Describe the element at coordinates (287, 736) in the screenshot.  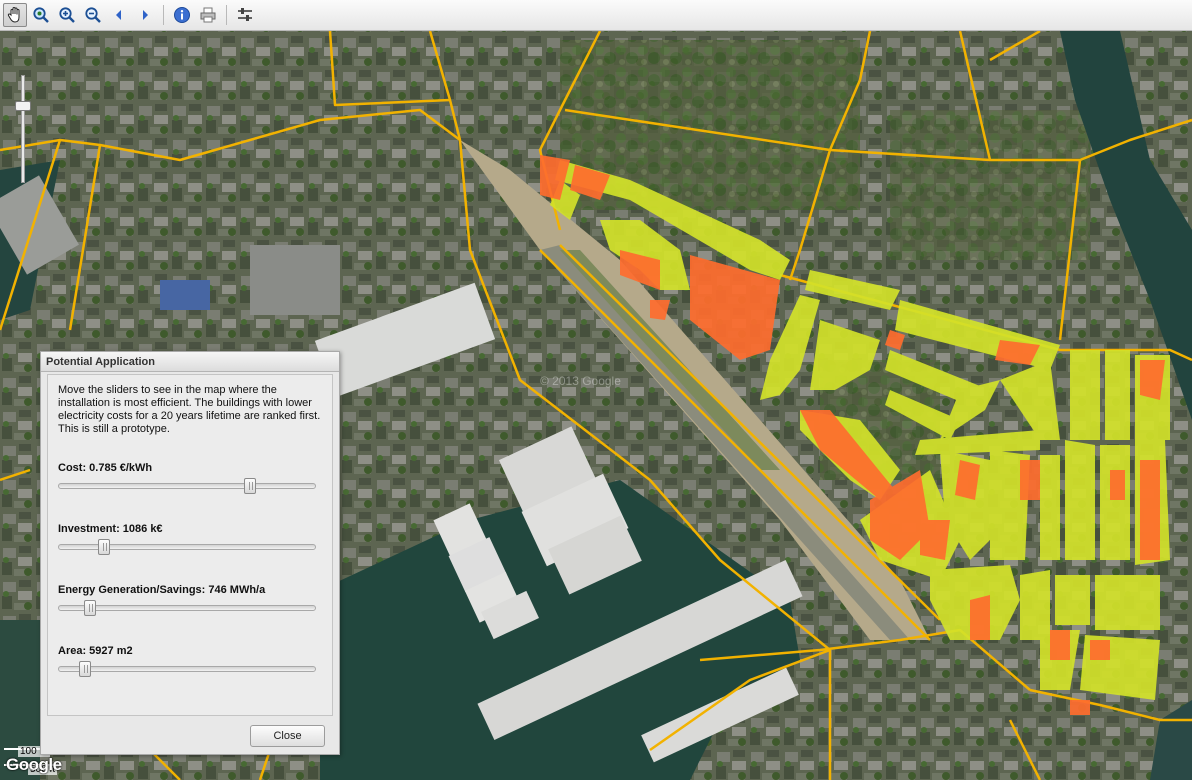
I see `close-button: Close` at that location.